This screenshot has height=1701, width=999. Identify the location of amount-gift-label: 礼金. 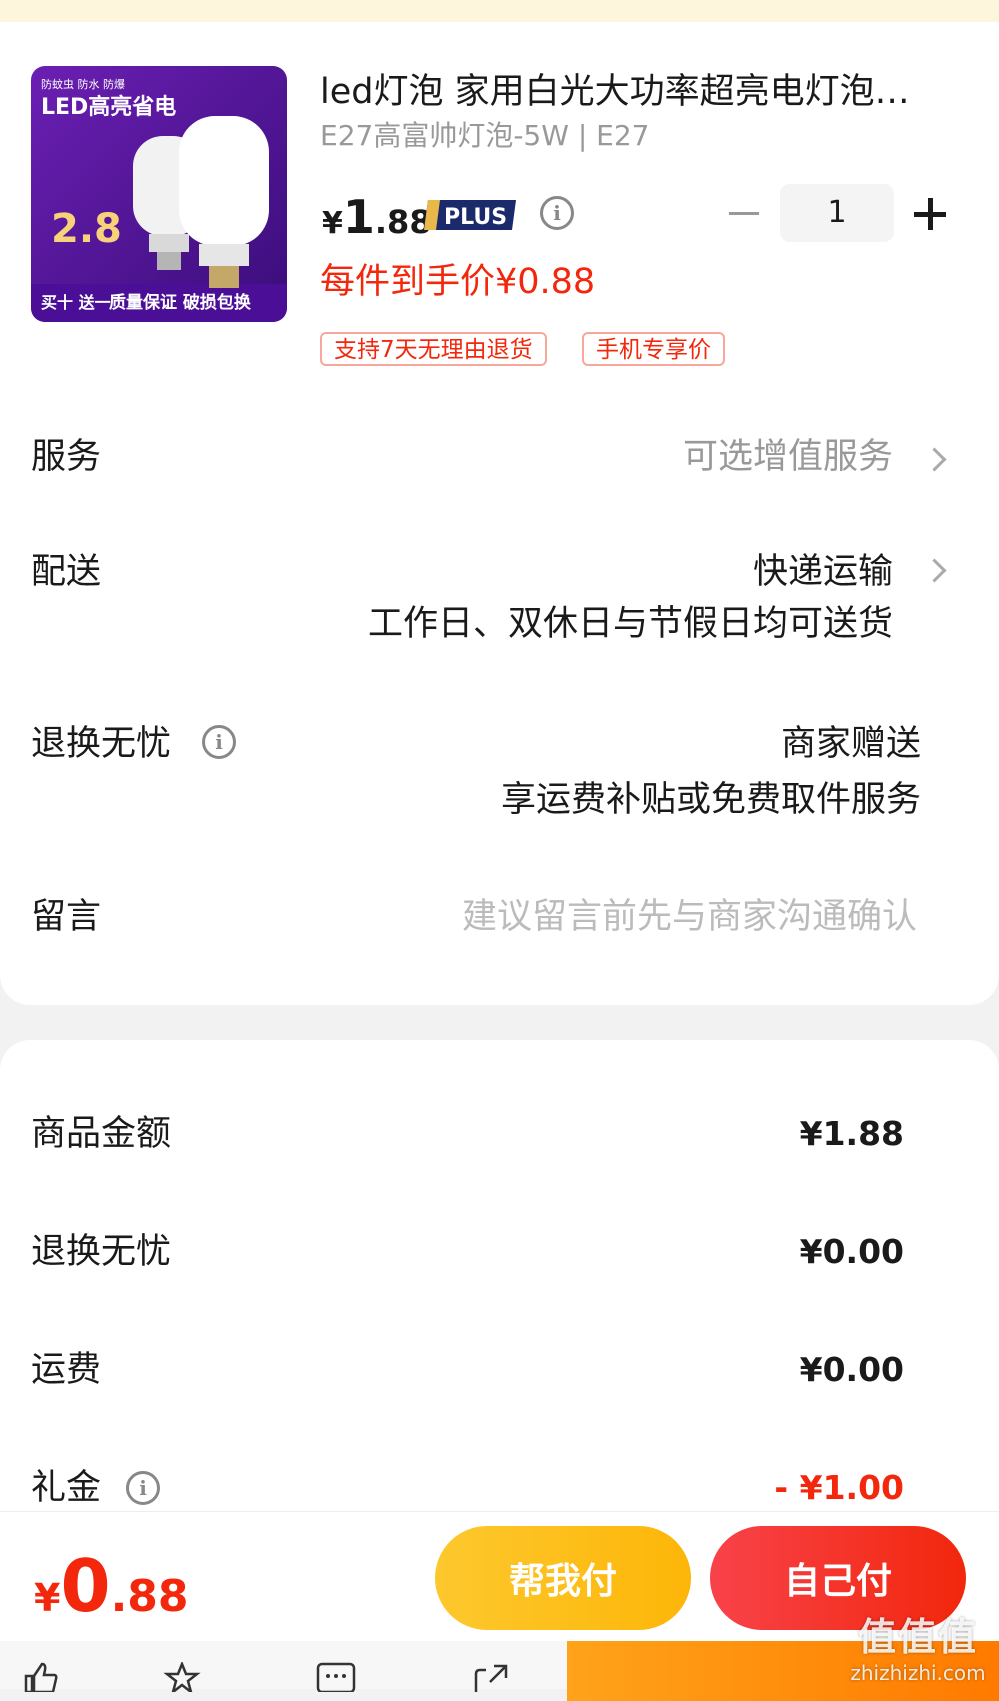
(66, 1488).